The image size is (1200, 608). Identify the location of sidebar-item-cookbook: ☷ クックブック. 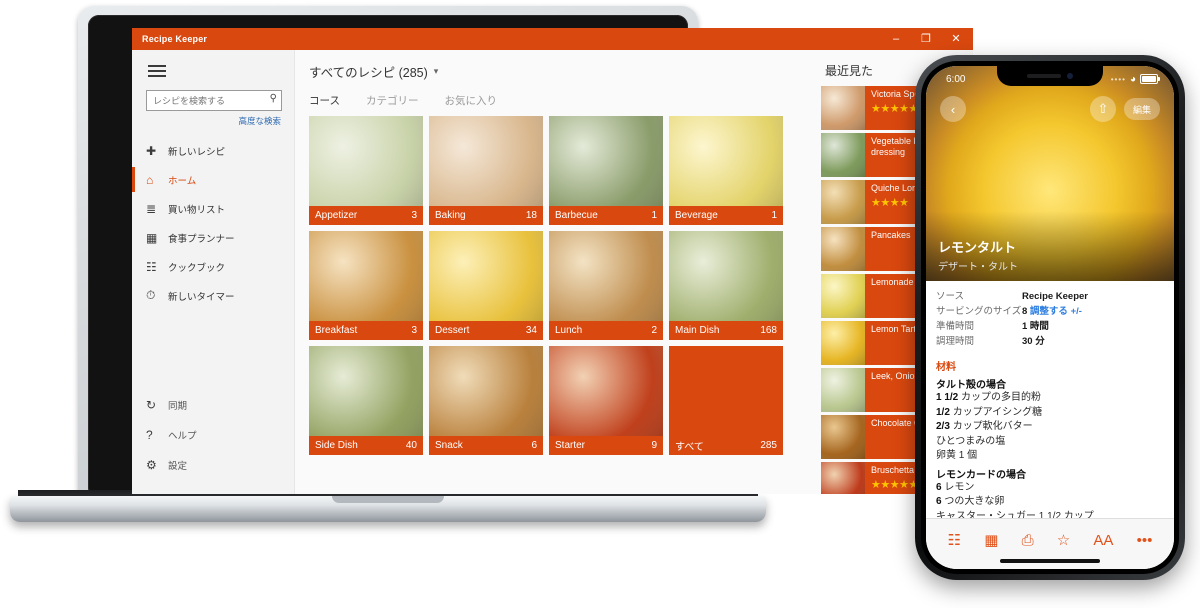
(213, 266).